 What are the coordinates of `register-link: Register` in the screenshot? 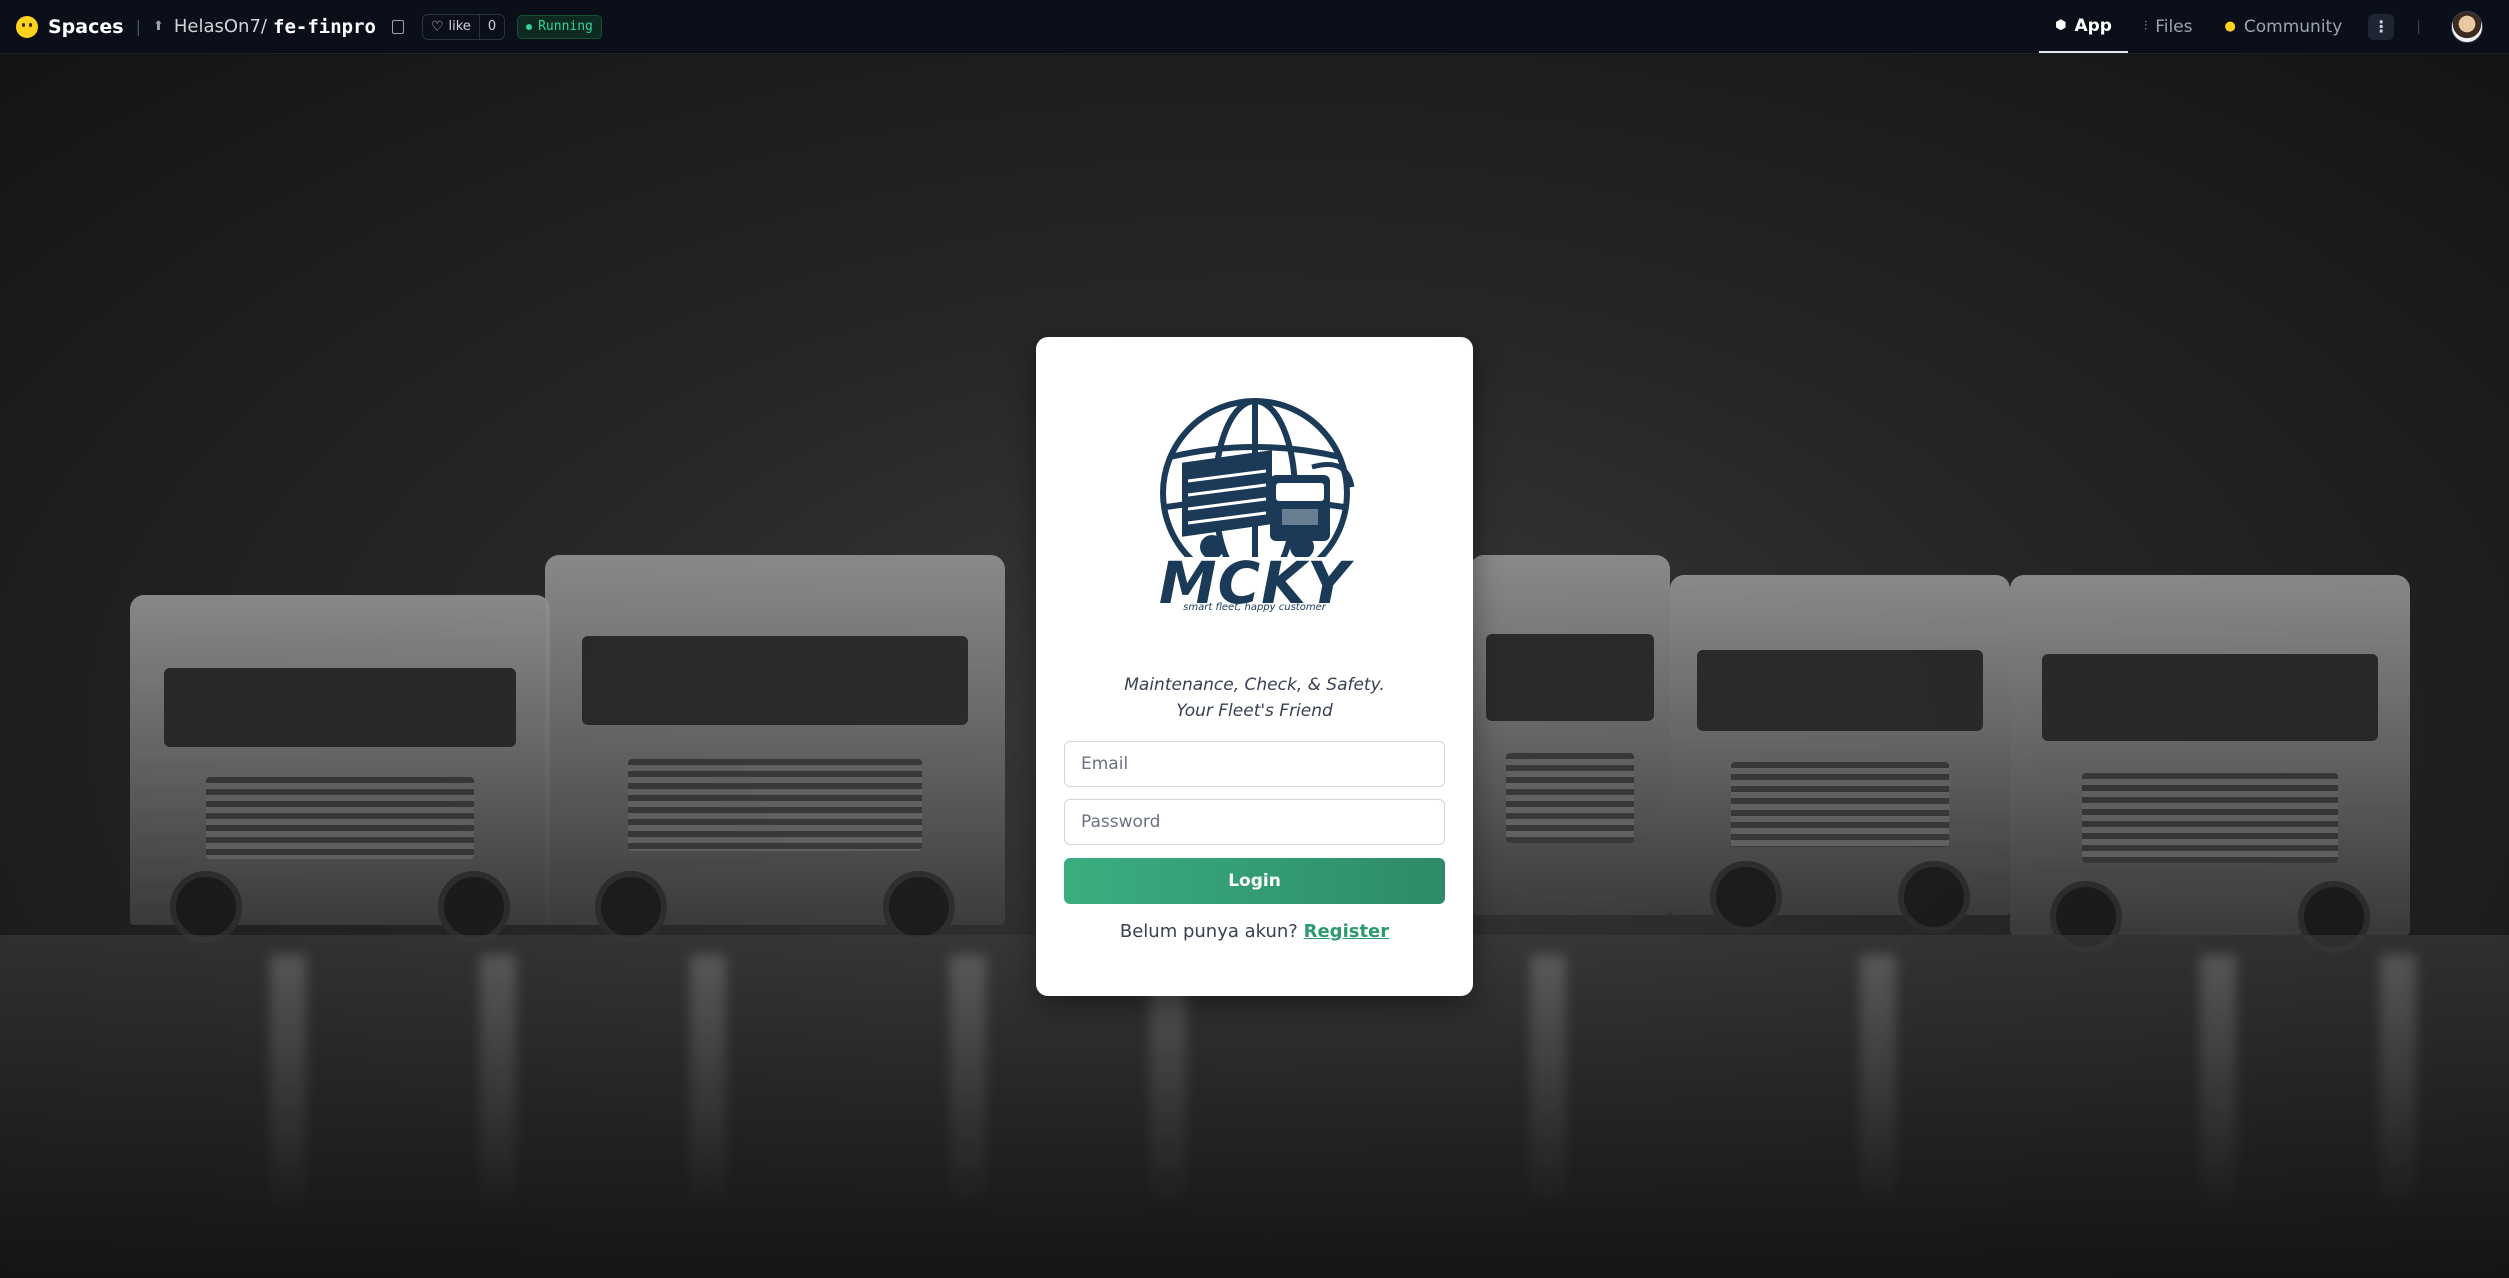 It's located at (1347, 931).